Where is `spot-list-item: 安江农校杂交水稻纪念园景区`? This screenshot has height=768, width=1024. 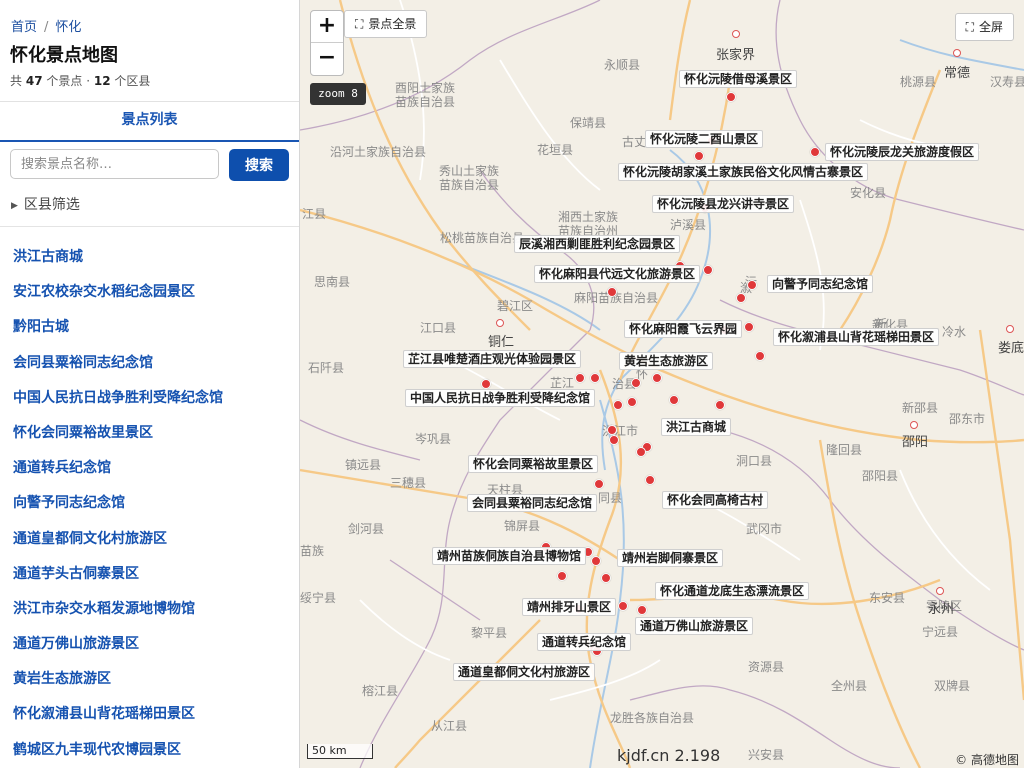
spot-list-item: 安江农校杂交水稻纪念园景区 is located at coordinates (149, 292).